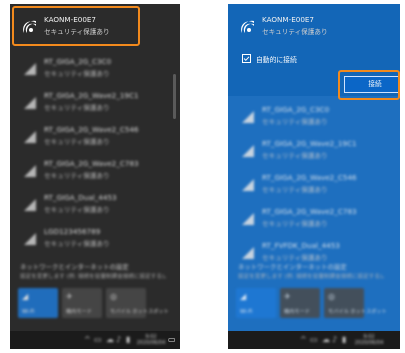 The width and height of the screenshot is (405, 353). What do you see at coordinates (276, 60) in the screenshot?
I see `auto-connect-label: 自動的に接続` at bounding box center [276, 60].